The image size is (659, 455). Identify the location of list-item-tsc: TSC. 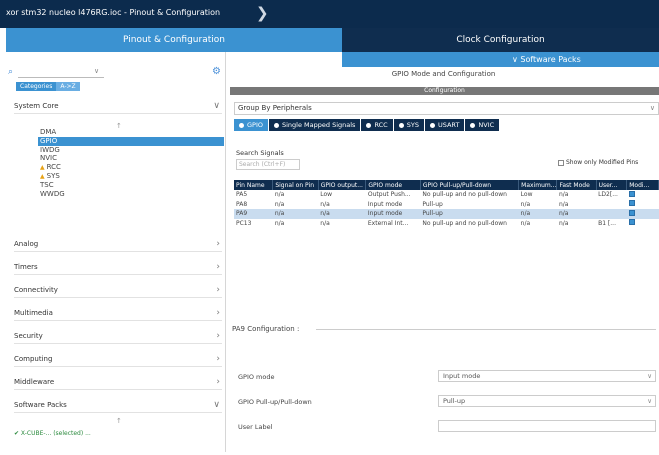
(131, 185).